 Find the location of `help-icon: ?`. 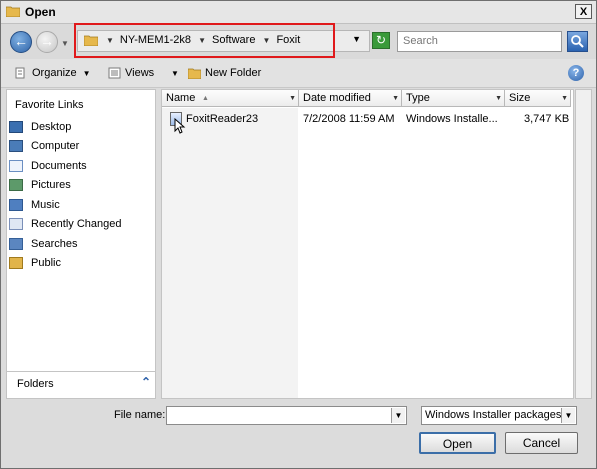

help-icon: ? is located at coordinates (576, 73).